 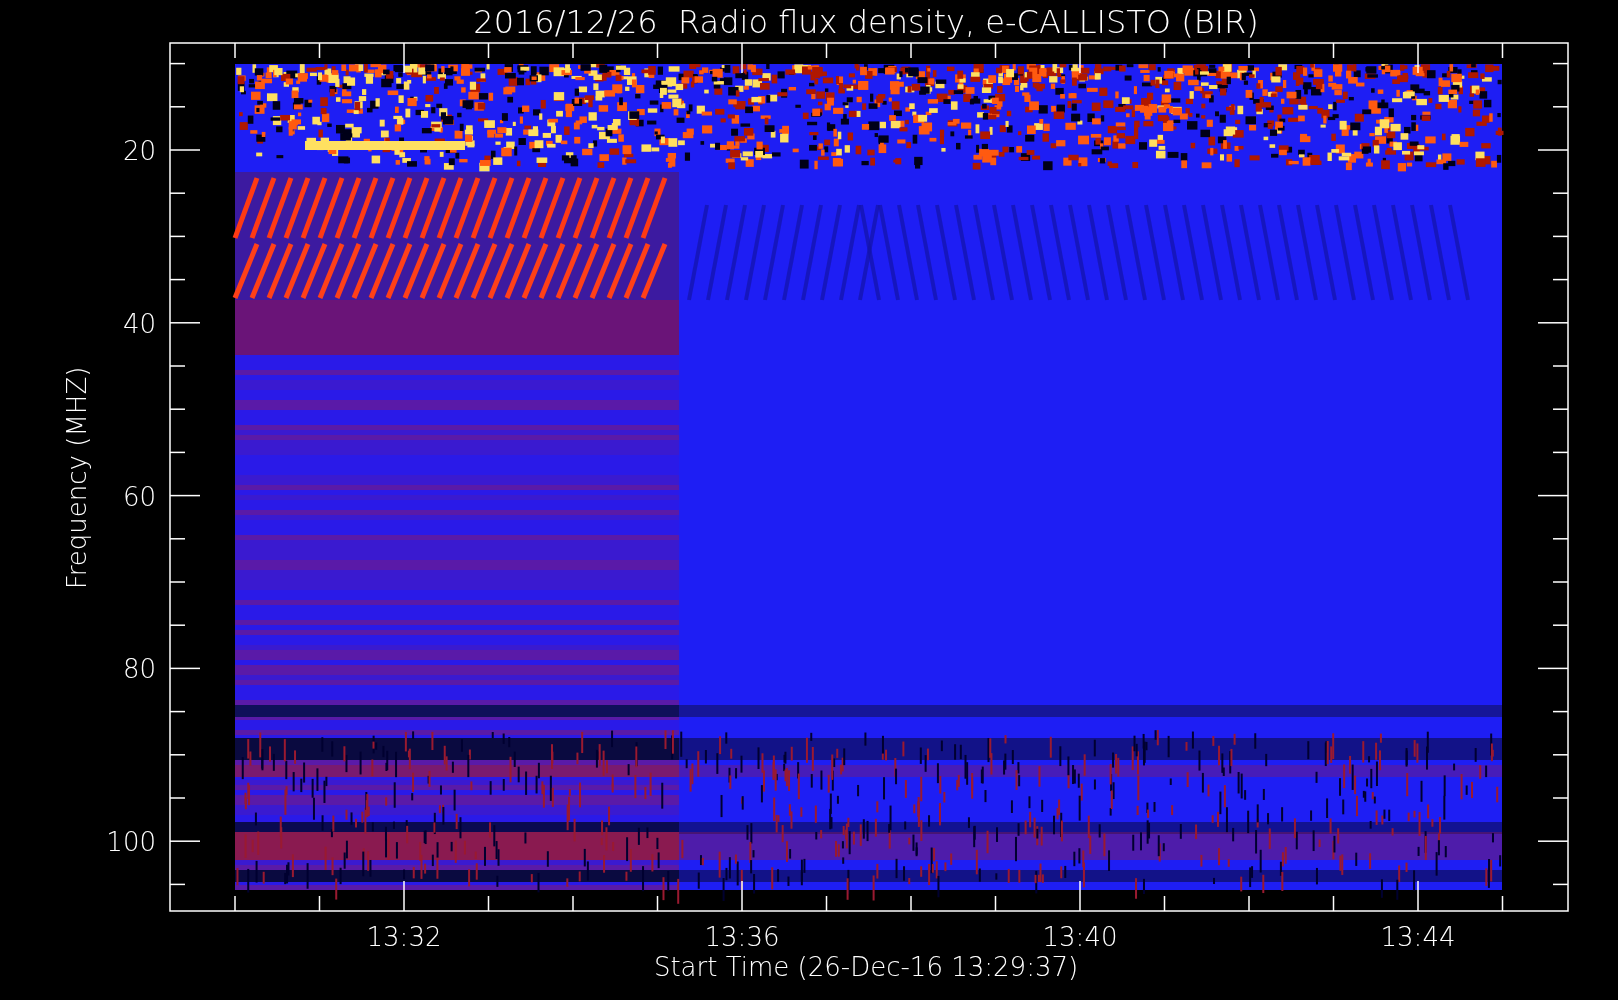 I want to click on chart-title: 2016/12/26 Radio flux density, e-CALLISTO (BIR), so click(x=866, y=22).